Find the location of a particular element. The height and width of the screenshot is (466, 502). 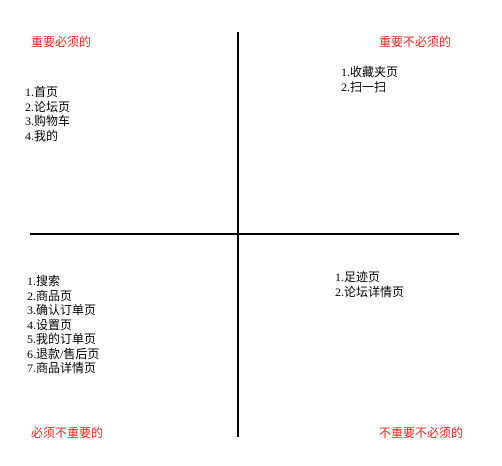

quadrant-label-bottom-right: 不重要不必须的 is located at coordinates (421, 433).